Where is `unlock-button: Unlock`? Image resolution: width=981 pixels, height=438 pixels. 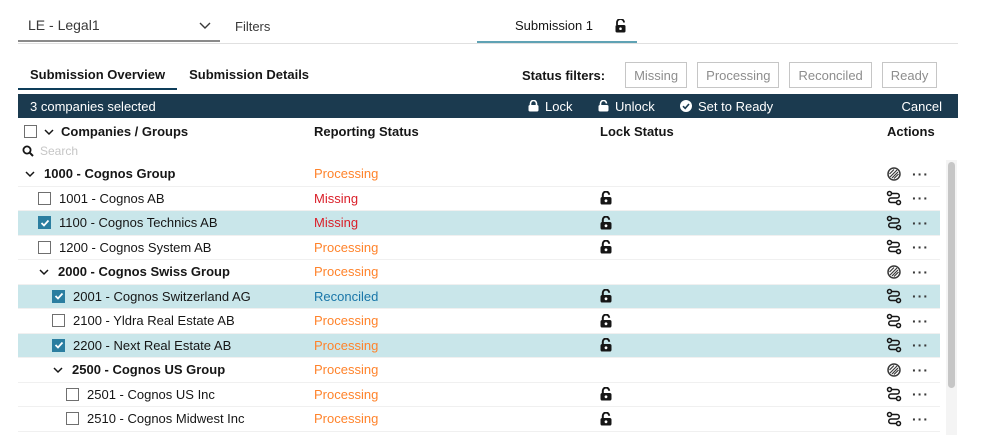 unlock-button: Unlock is located at coordinates (626, 106).